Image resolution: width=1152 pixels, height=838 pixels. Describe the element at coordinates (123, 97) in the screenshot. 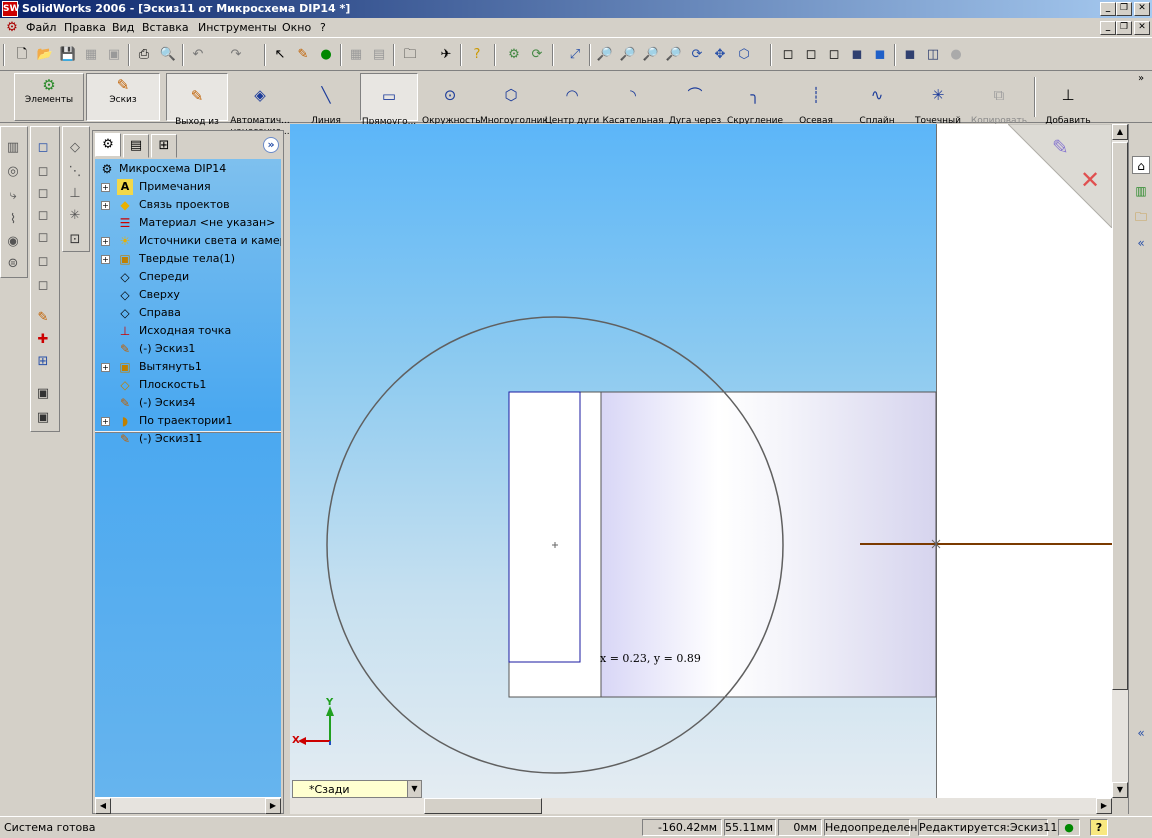

I see `tab-sketch: ✎ Эскиз` at that location.